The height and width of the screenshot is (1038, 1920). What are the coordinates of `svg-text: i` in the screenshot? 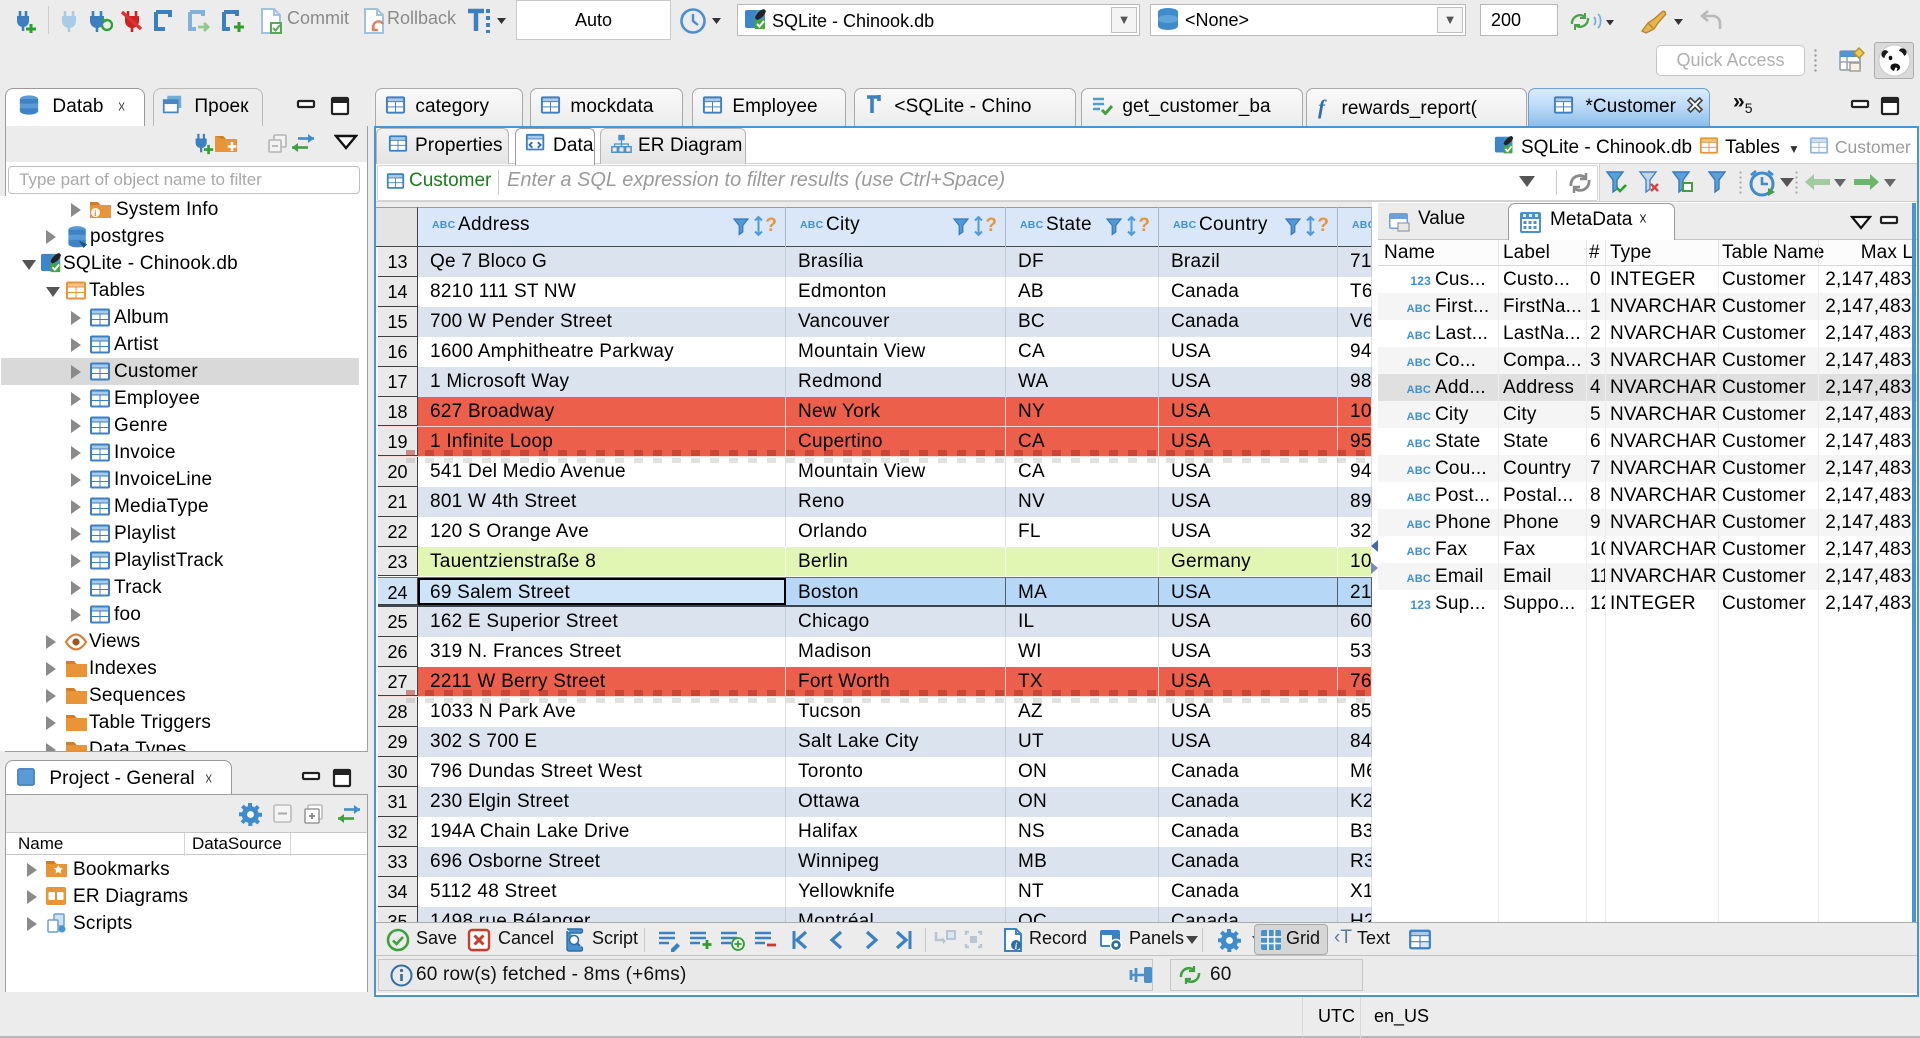 It's located at (95, 213).